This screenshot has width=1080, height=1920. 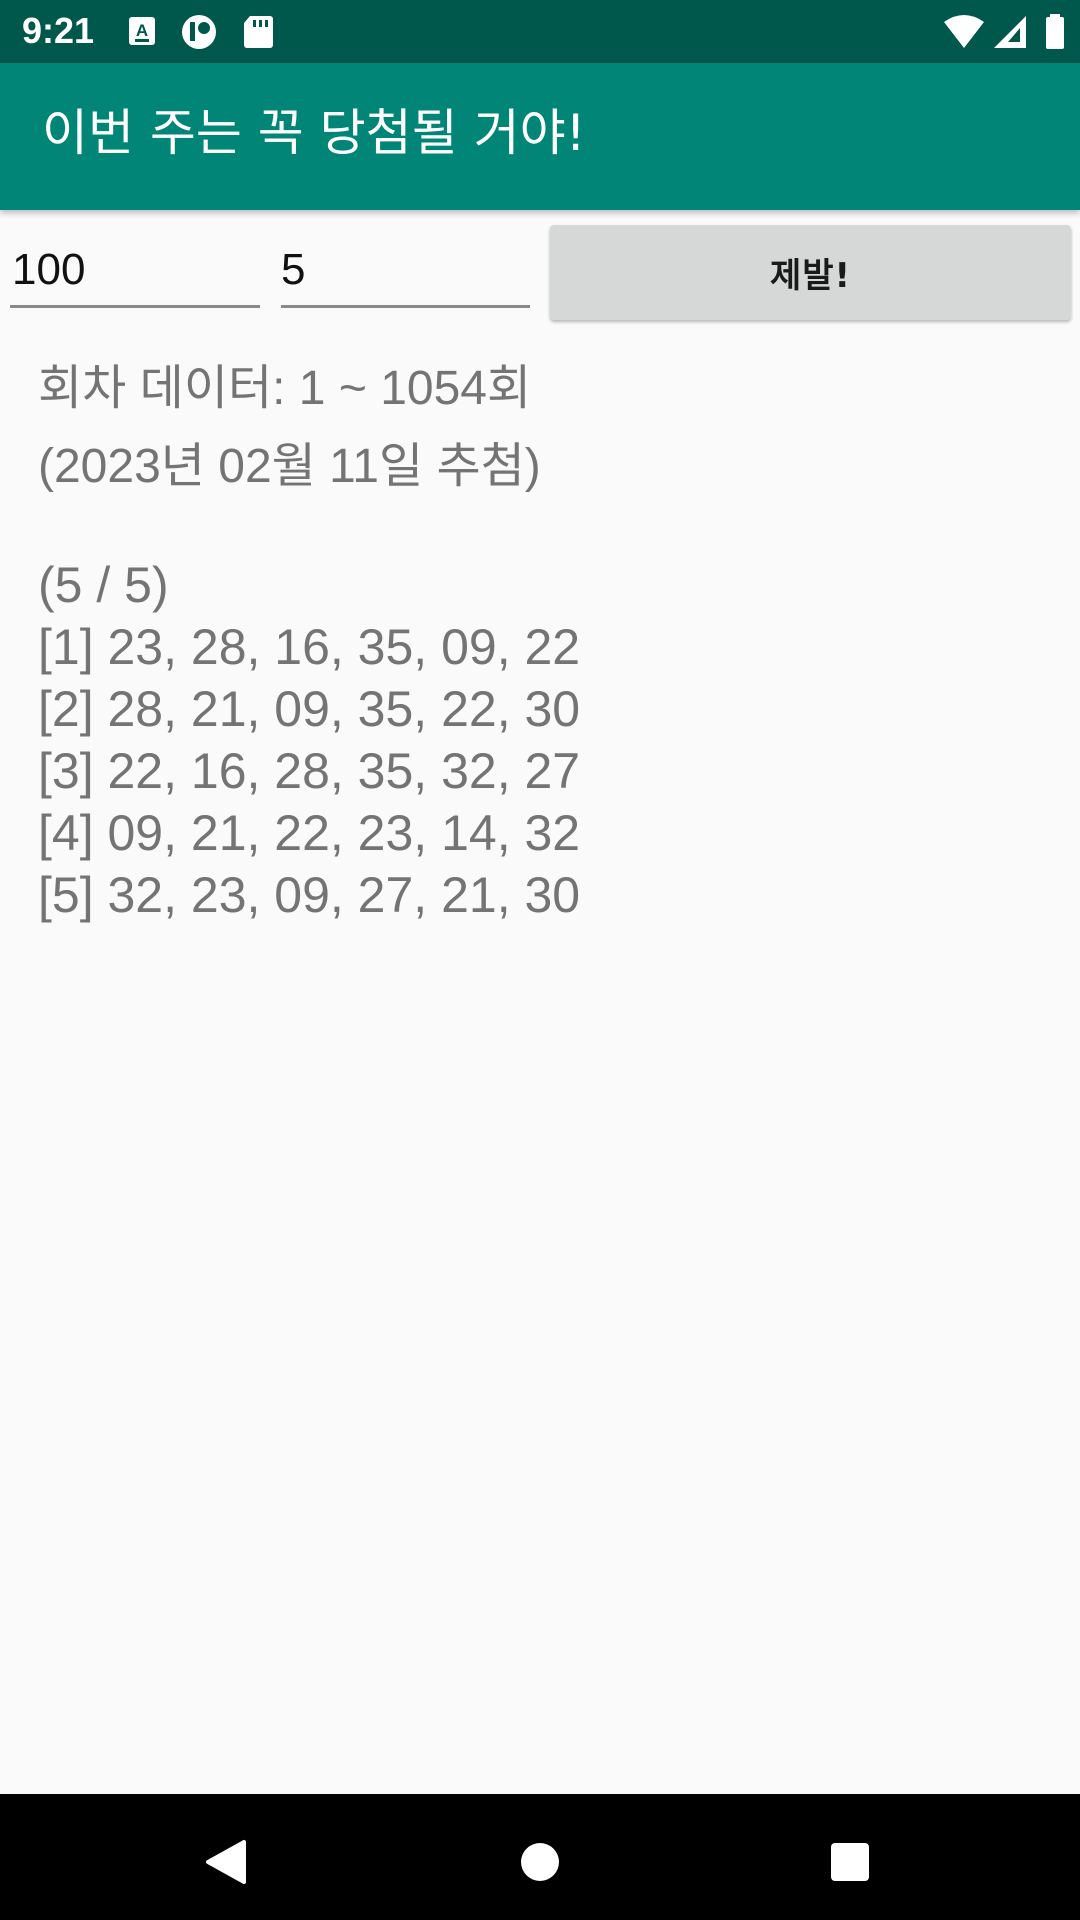 What do you see at coordinates (540, 1862) in the screenshot?
I see `home-icon` at bounding box center [540, 1862].